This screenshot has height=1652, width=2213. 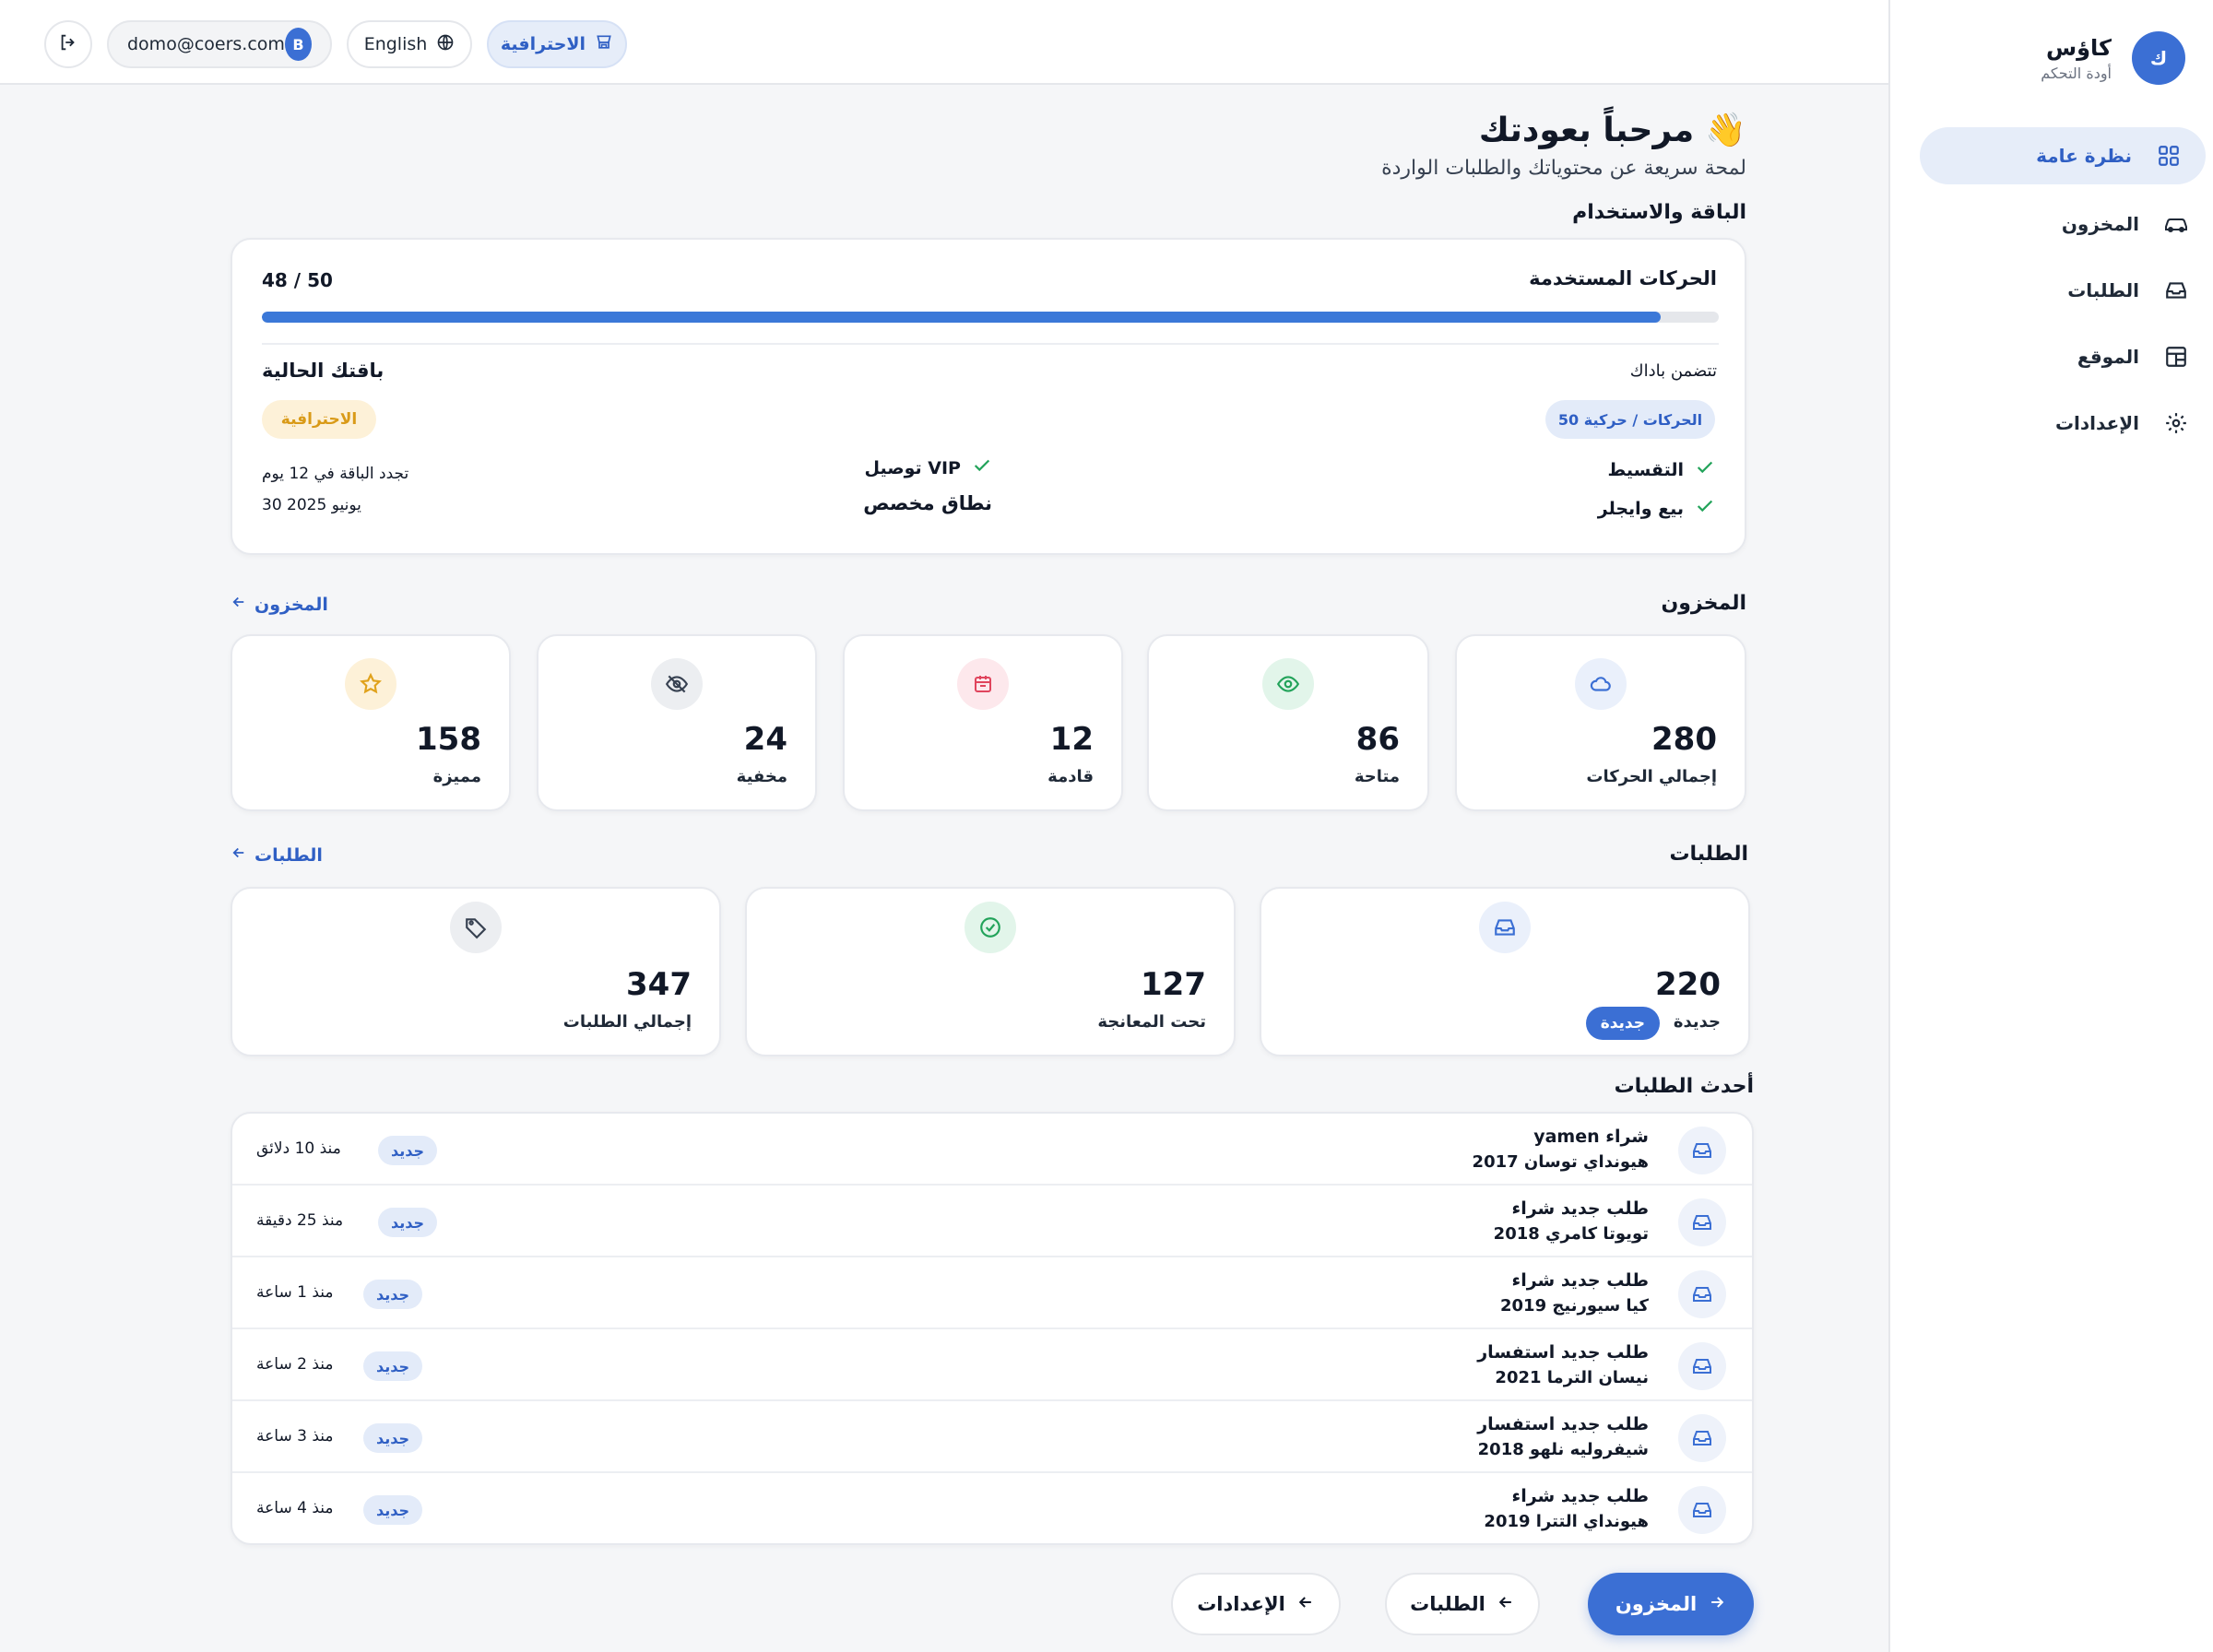 I want to click on feature-label: توصيل VIP, so click(x=912, y=467).